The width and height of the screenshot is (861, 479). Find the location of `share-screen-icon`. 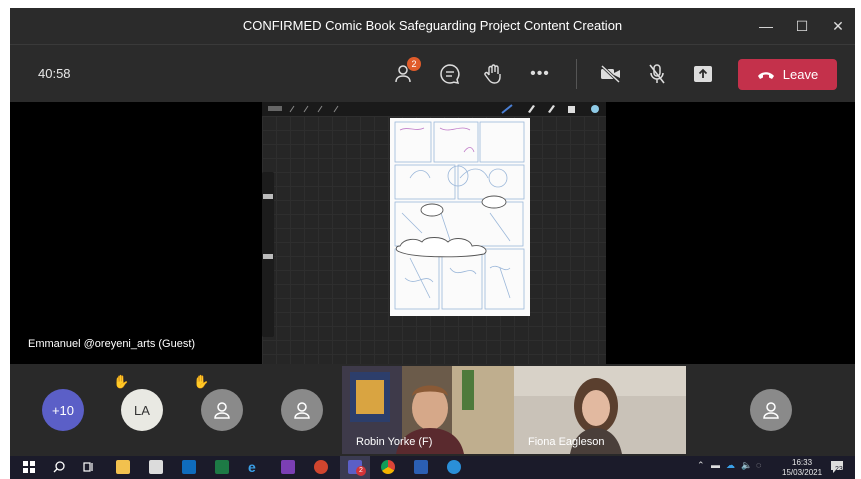

share-screen-icon is located at coordinates (703, 74).